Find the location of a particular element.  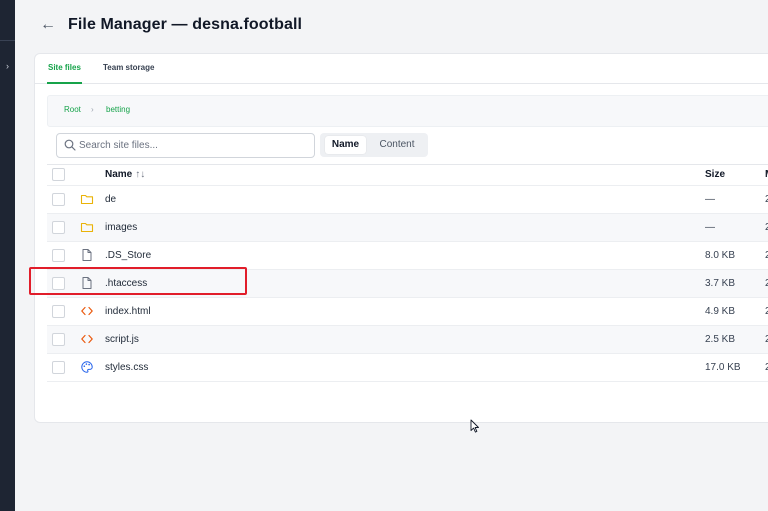

file-size: 8.0 KB is located at coordinates (720, 255).